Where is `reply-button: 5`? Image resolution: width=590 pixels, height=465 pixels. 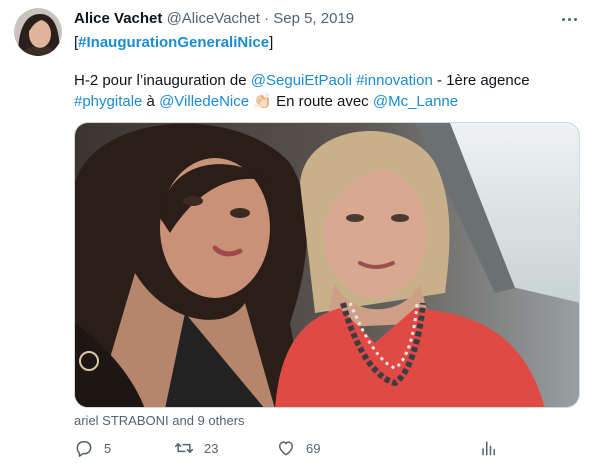
reply-button: 5 is located at coordinates (92, 448).